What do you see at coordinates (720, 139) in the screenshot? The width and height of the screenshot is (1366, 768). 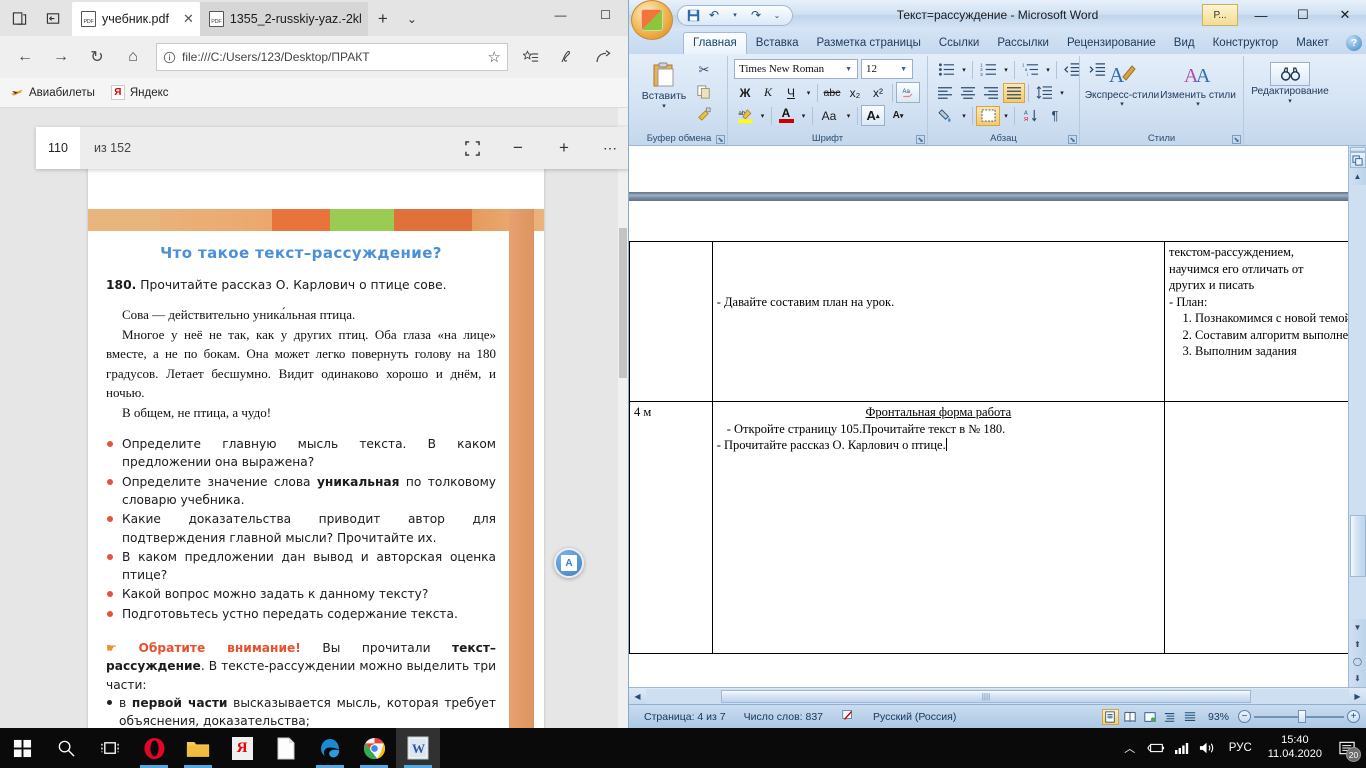 I see `clipboard-dialog-launcher: ⬊` at bounding box center [720, 139].